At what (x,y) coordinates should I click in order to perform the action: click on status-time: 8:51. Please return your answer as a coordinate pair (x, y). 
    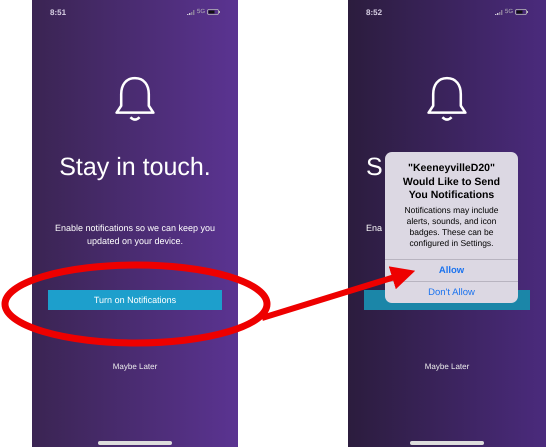
    Looking at the image, I should click on (58, 12).